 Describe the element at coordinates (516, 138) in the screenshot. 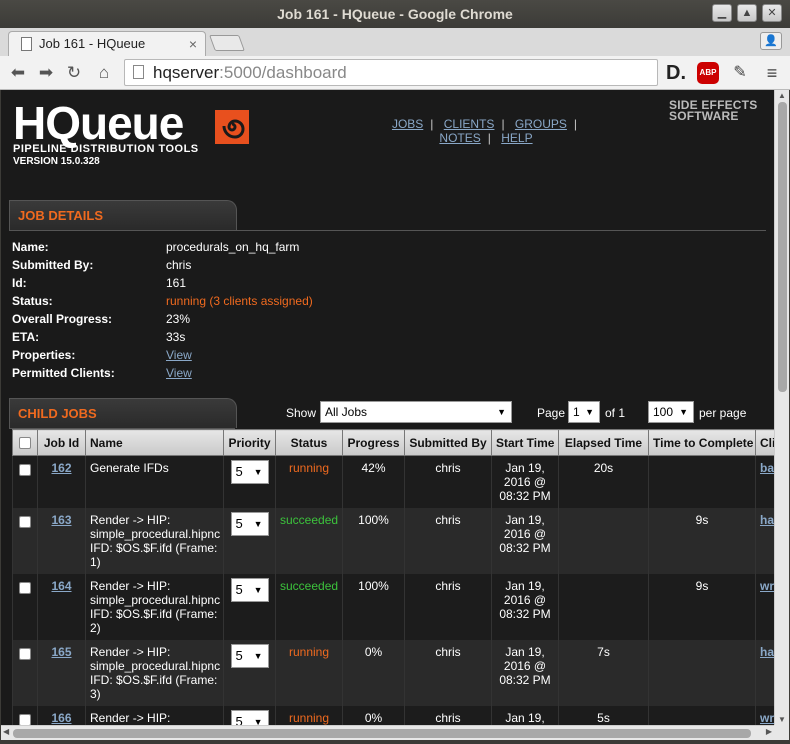

I see `nav-help: HELP` at that location.